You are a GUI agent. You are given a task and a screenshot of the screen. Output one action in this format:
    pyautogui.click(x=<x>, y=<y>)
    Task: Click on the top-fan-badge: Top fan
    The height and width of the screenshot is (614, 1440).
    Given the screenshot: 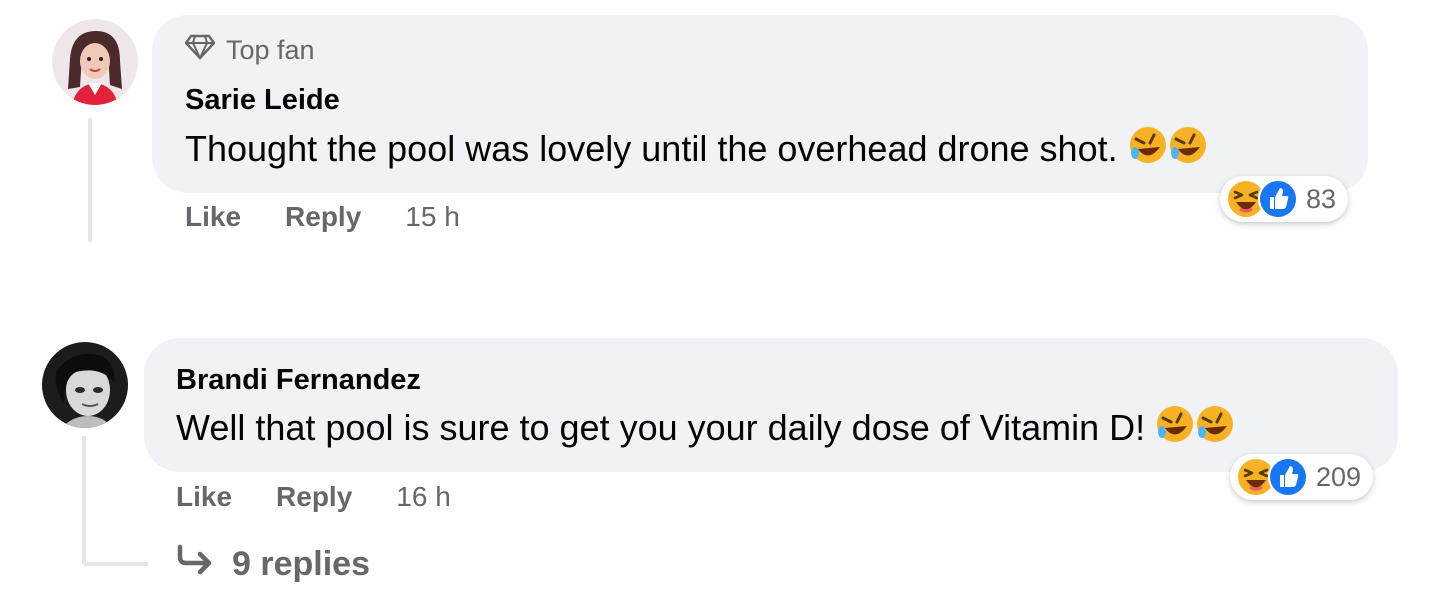 What is the action you would take?
    pyautogui.click(x=249, y=50)
    